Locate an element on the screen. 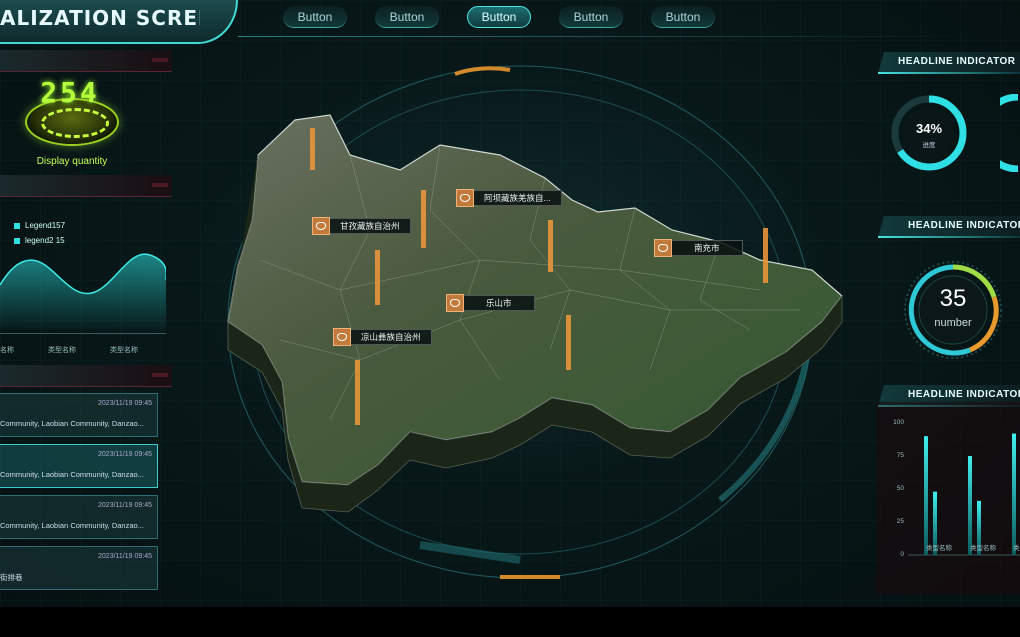 The width and height of the screenshot is (1020, 637). map-label-text: 甘孜藏族自治州 is located at coordinates (370, 226).